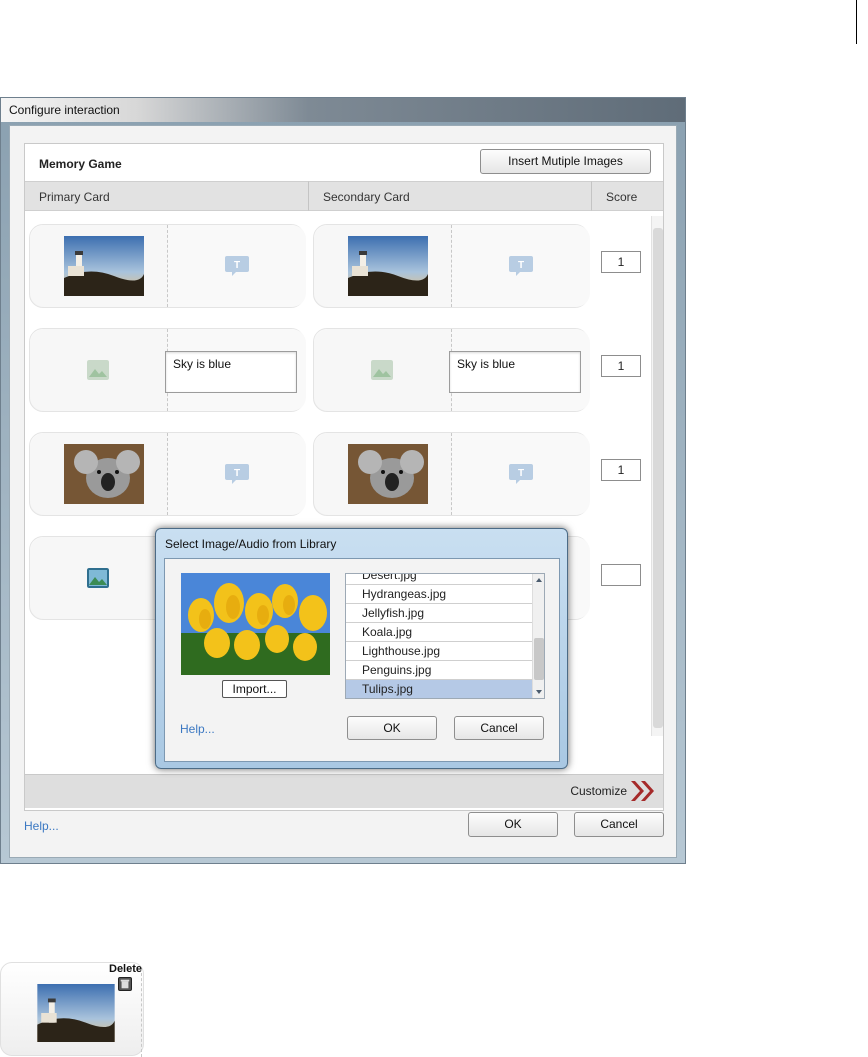 The height and width of the screenshot is (1057, 868). What do you see at coordinates (126, 969) in the screenshot?
I see `delete-label: Delete` at bounding box center [126, 969].